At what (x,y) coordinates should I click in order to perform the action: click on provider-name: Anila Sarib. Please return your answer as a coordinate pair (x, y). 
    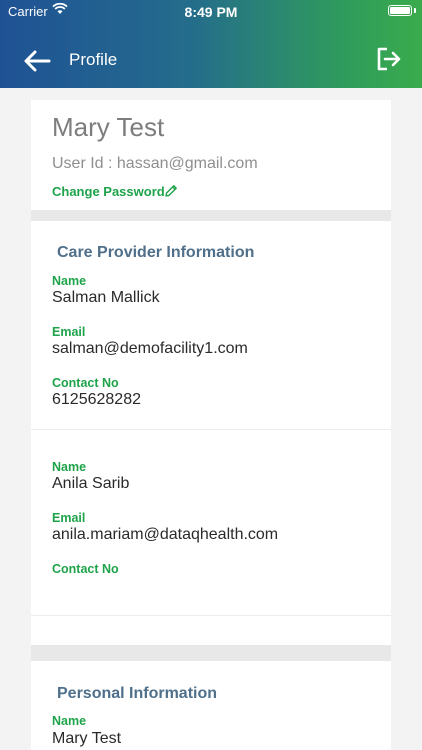
    Looking at the image, I should click on (91, 483).